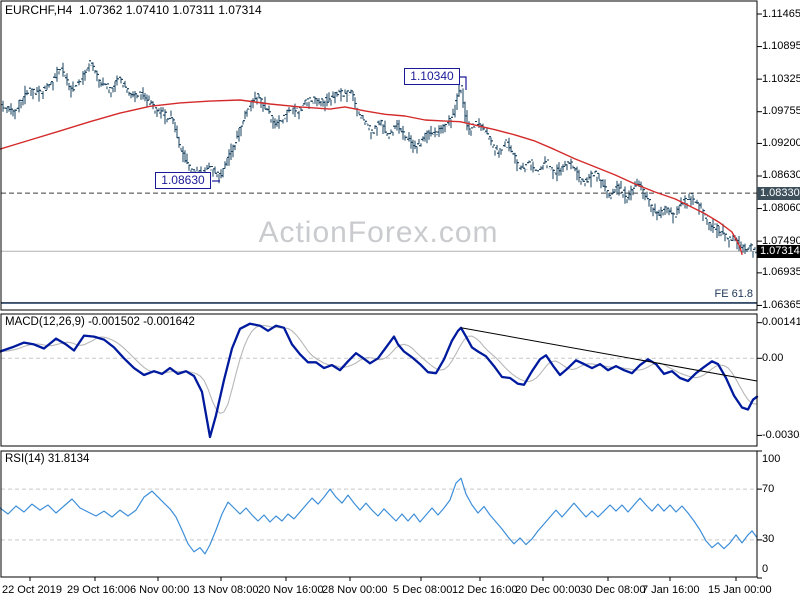 This screenshot has height=600, width=800. I want to click on date-tick-label: 12 Dec 16:00, so click(485, 590).